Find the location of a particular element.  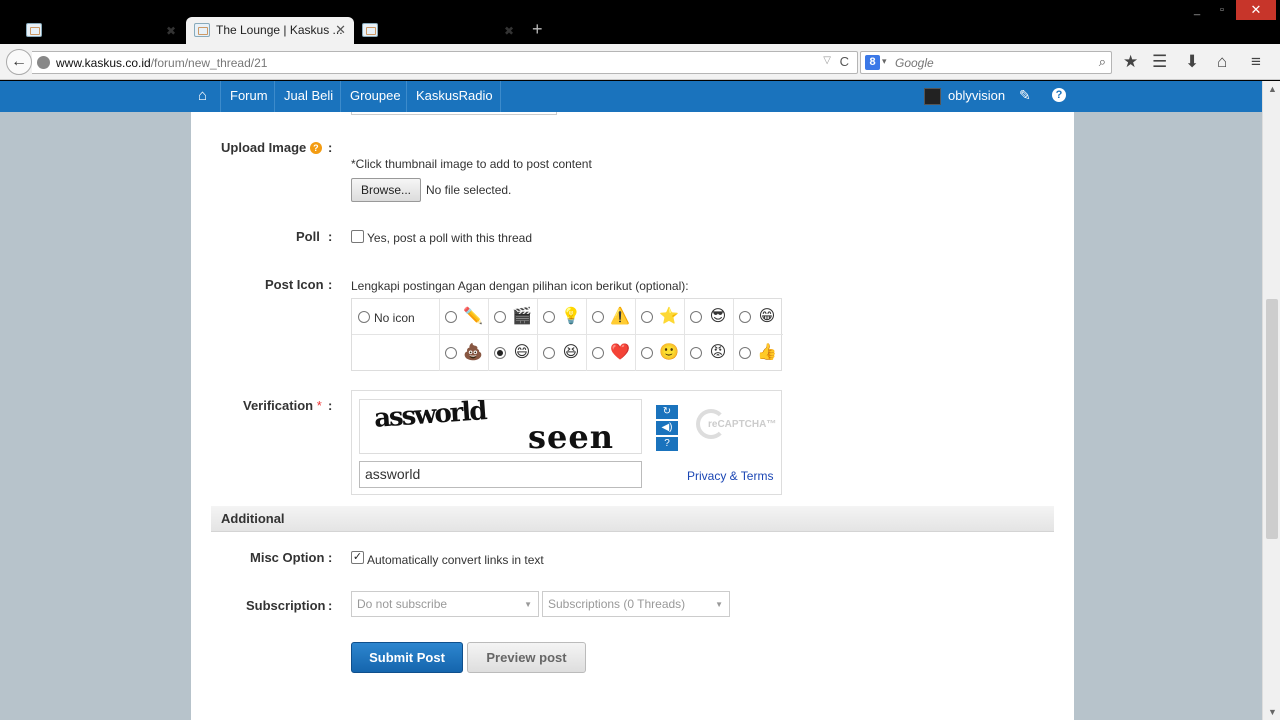

nav-kaskusradio: KaskusRadio is located at coordinates (454, 95).